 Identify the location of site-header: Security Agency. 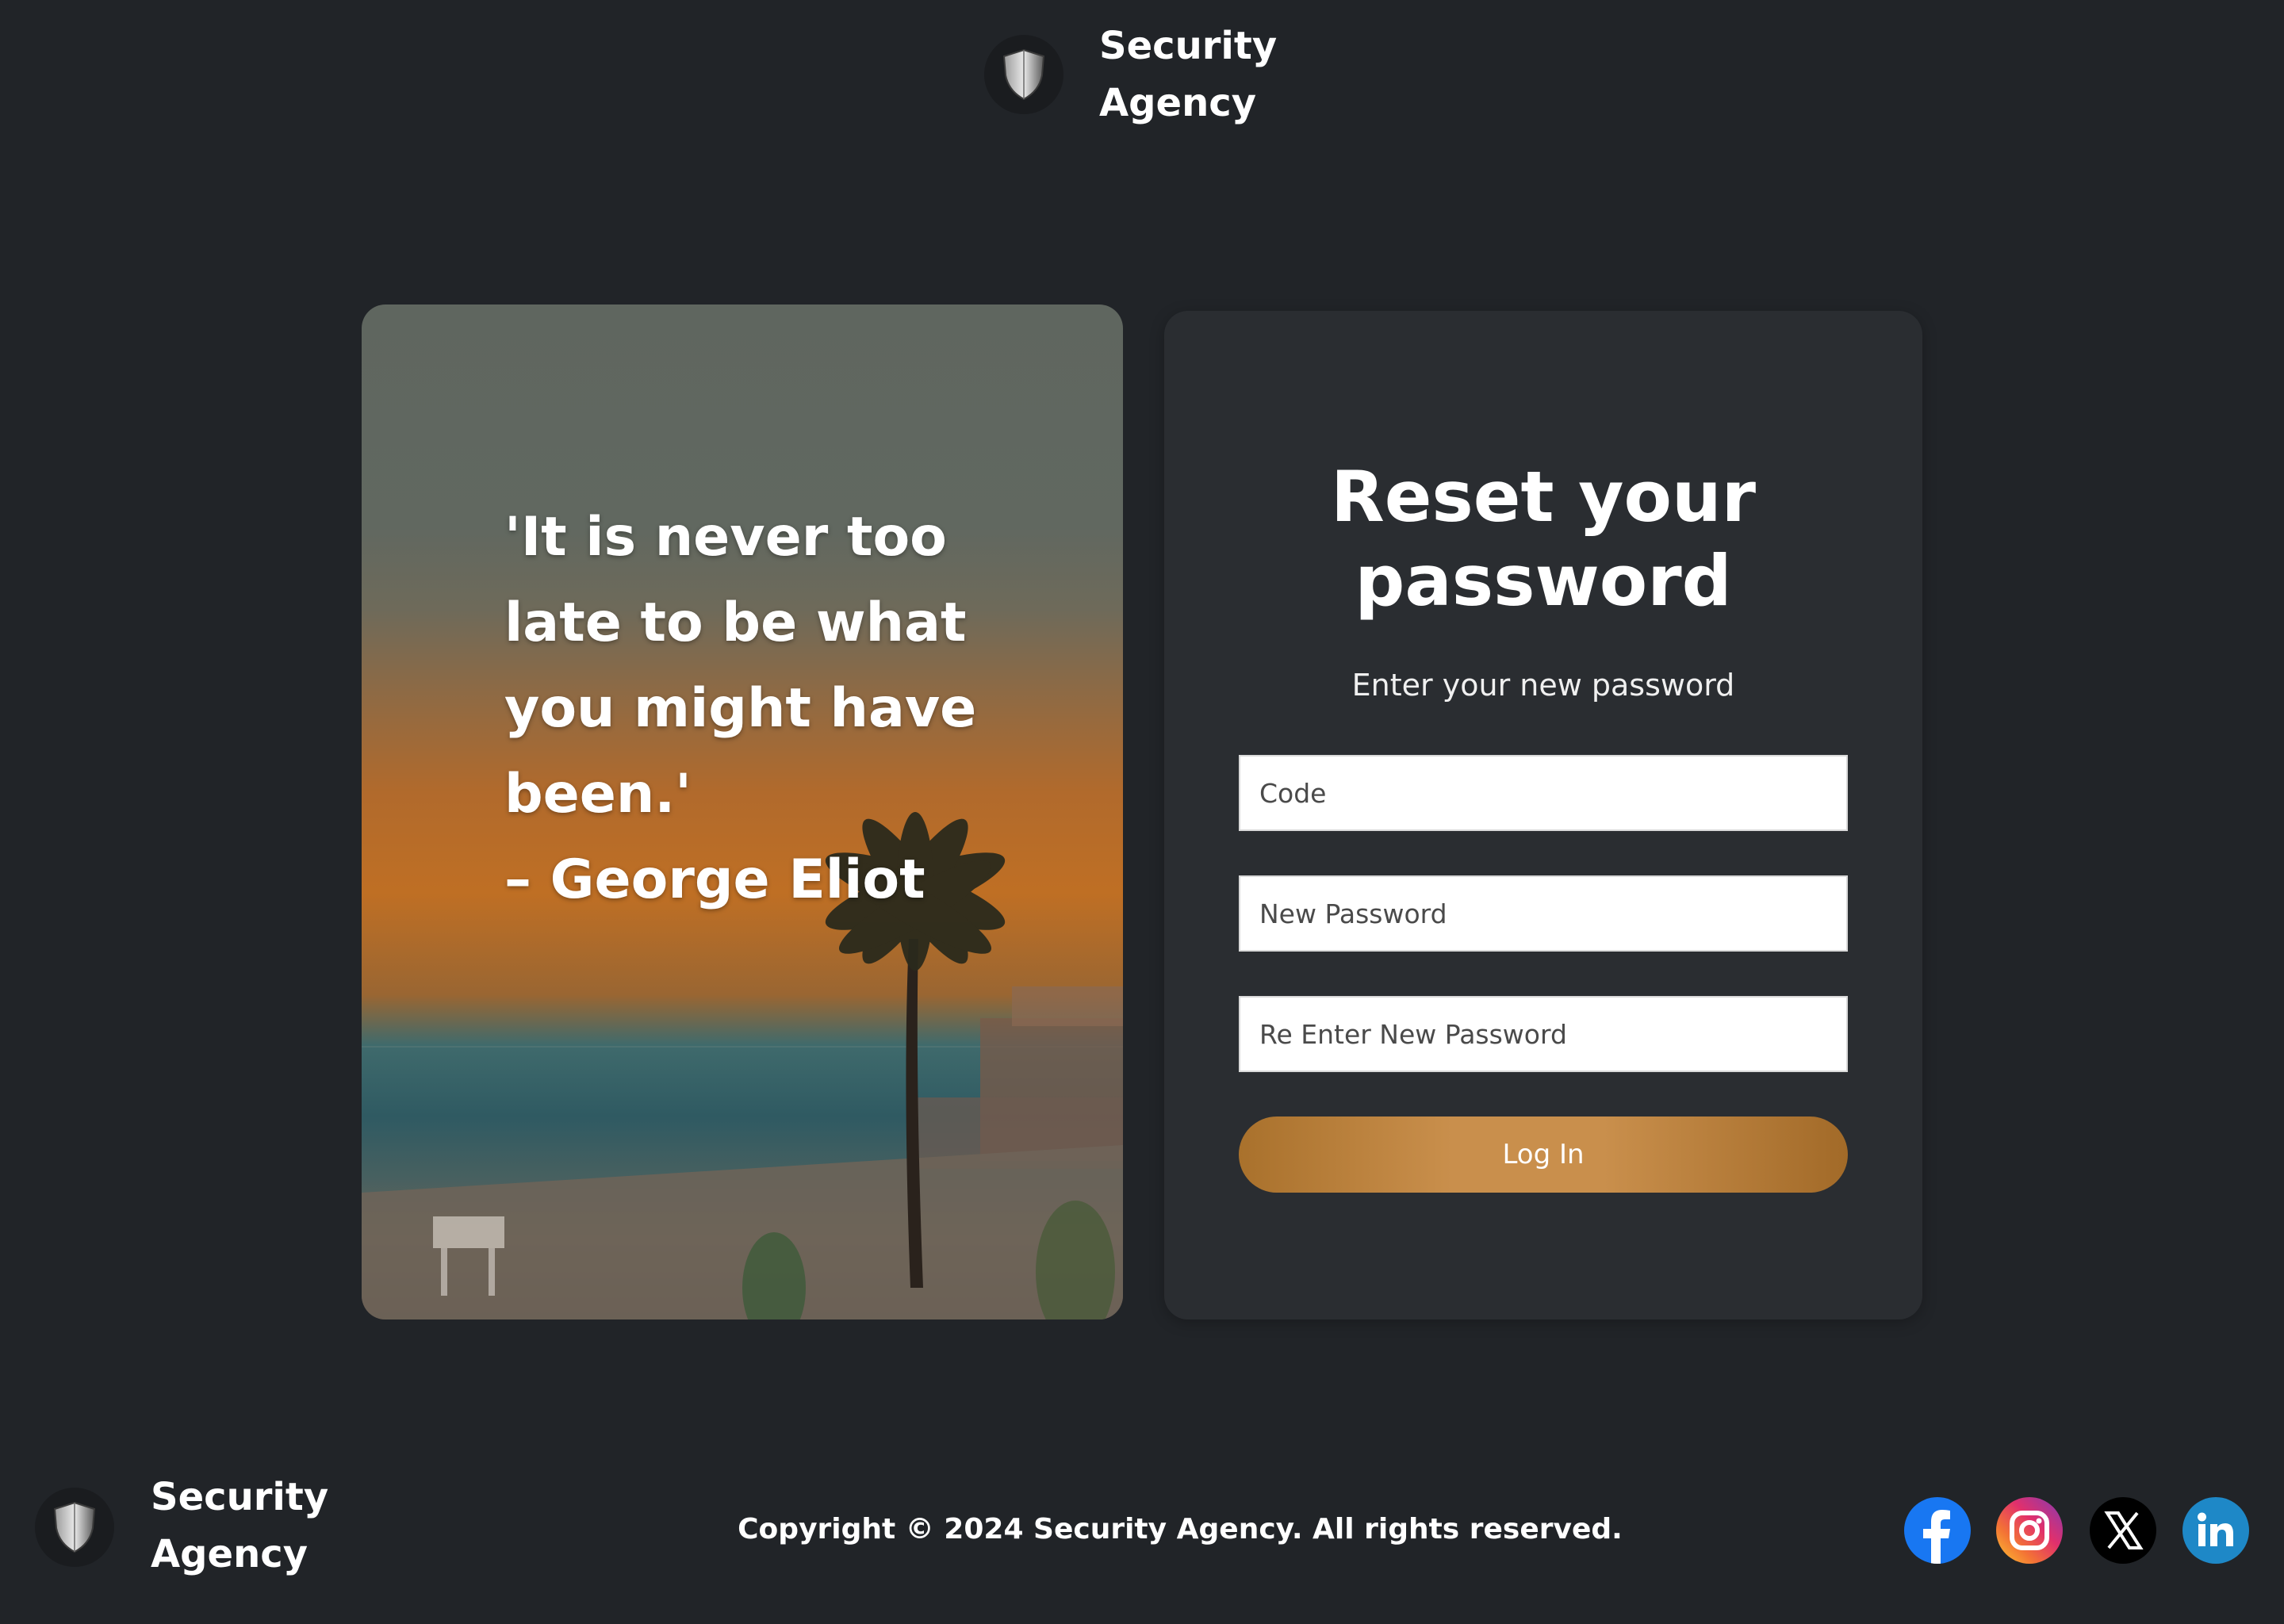
(1142, 76).